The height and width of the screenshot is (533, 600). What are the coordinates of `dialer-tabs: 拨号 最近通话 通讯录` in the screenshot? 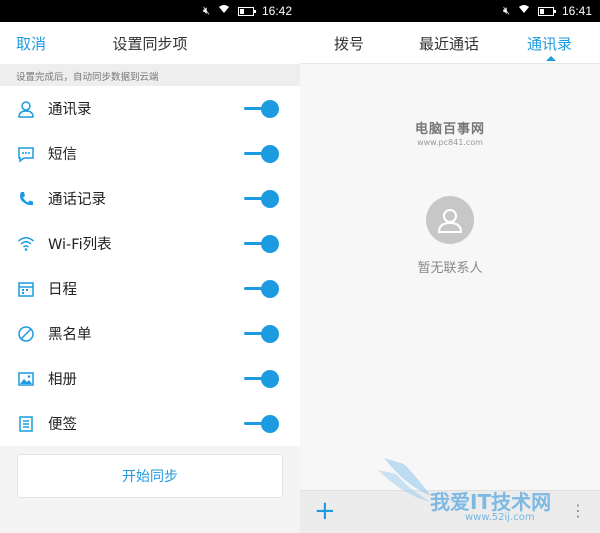 It's located at (450, 43).